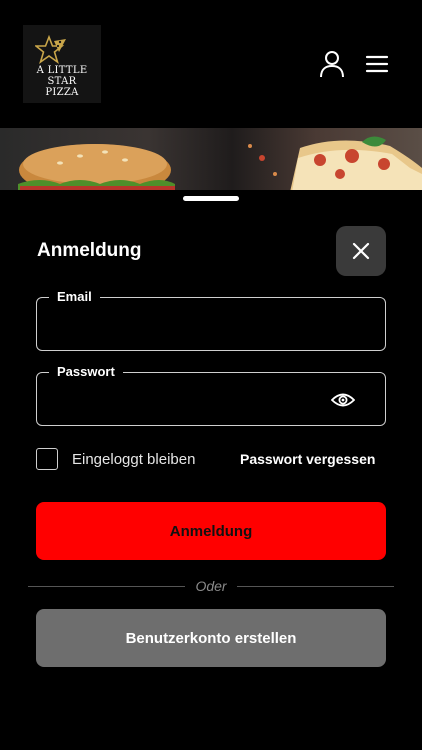 The height and width of the screenshot is (750, 422). I want to click on divider-line-left, so click(106, 586).